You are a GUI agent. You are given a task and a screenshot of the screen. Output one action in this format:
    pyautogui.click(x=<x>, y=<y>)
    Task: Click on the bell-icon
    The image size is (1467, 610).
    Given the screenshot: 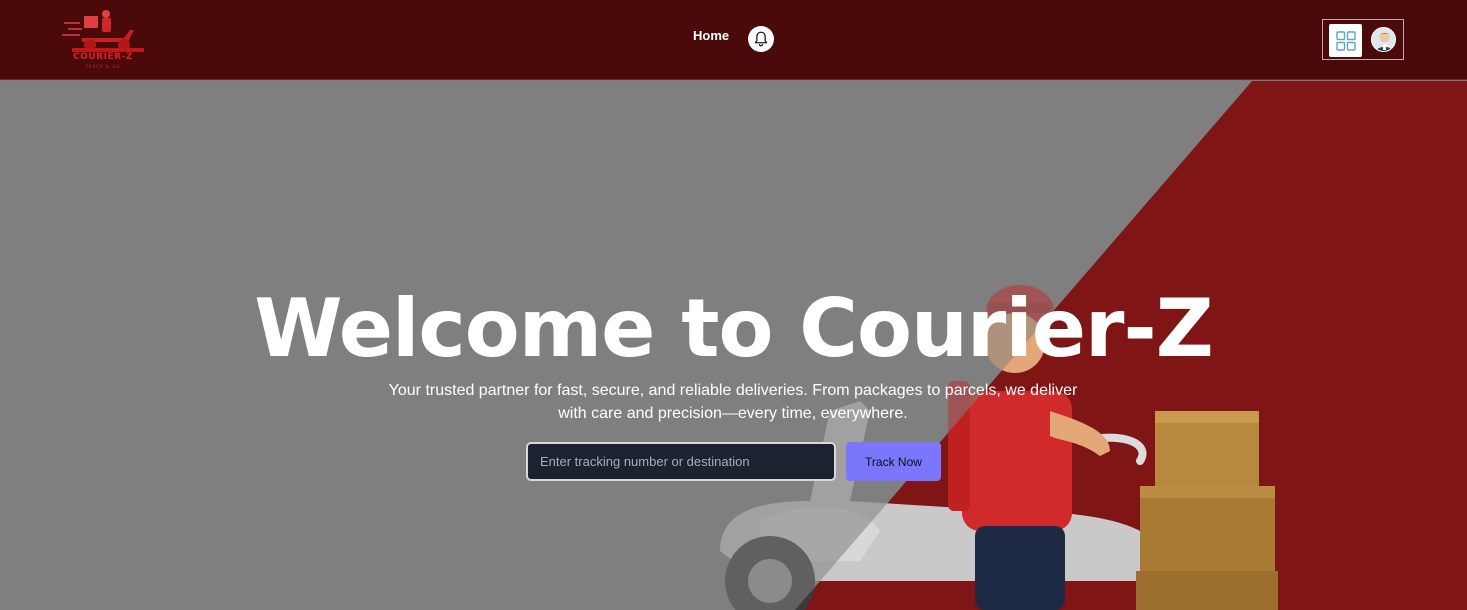 What is the action you would take?
    pyautogui.click(x=761, y=39)
    